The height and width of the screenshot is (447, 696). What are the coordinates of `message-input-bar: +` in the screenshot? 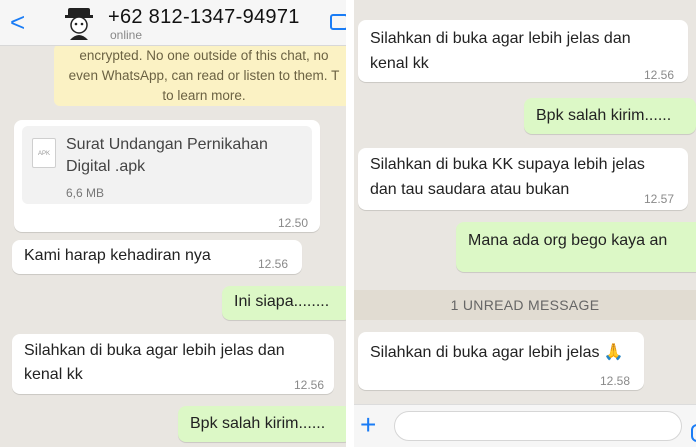 It's located at (525, 425).